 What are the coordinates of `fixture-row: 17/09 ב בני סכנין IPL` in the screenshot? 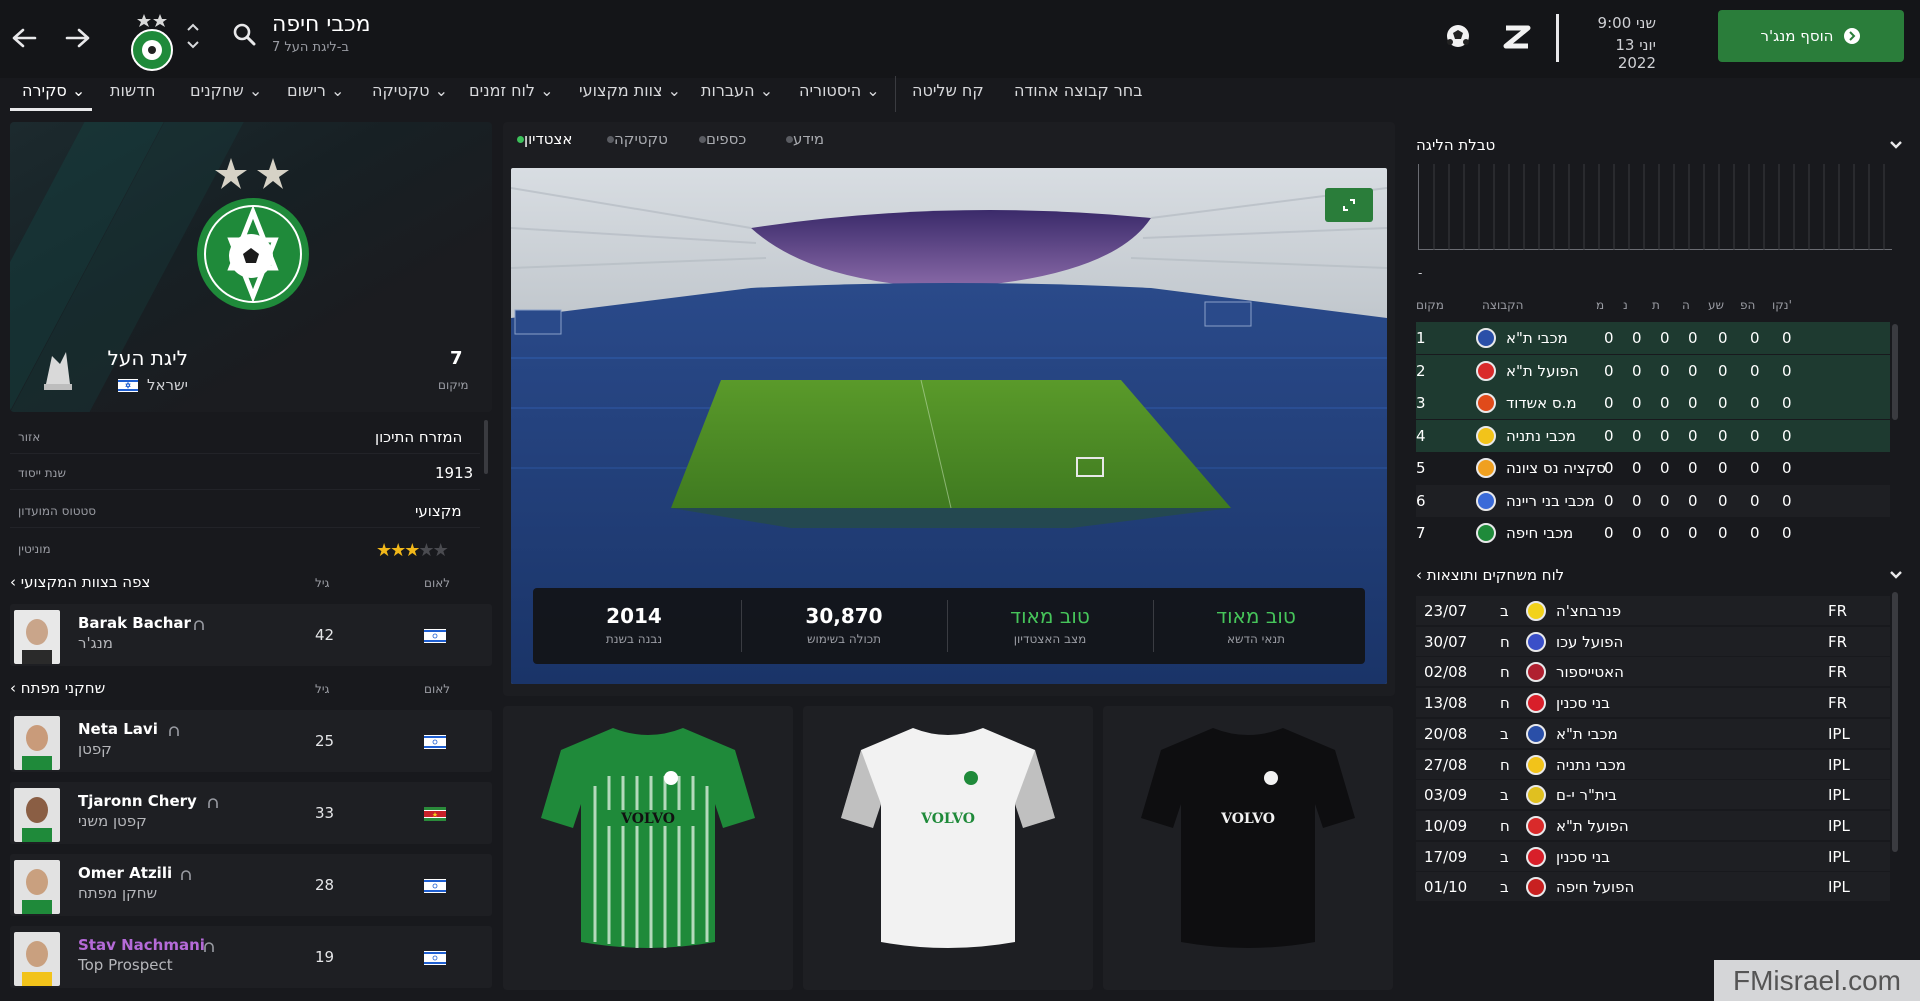 It's located at (1653, 856).